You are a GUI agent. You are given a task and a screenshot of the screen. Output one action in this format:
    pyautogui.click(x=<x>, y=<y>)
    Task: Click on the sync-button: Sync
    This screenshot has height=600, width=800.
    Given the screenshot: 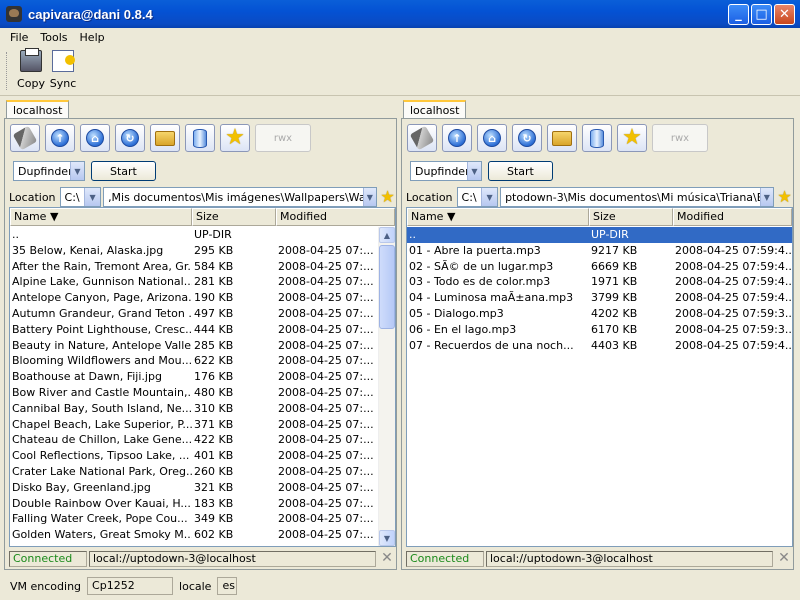 What is the action you would take?
    pyautogui.click(x=63, y=70)
    